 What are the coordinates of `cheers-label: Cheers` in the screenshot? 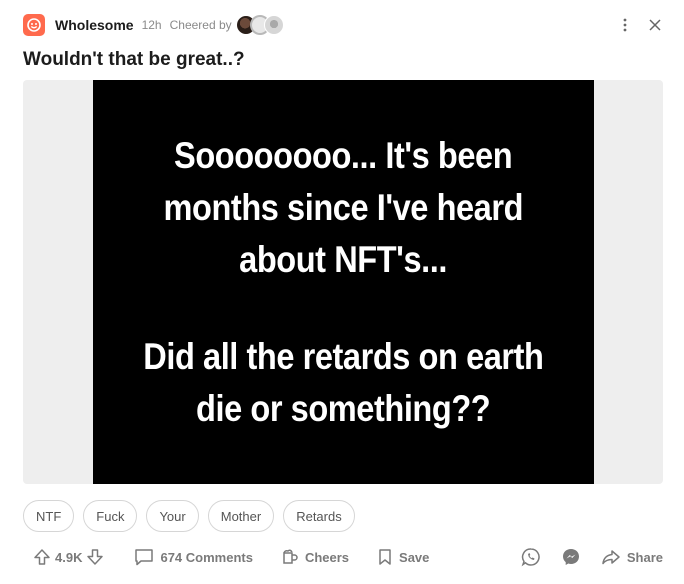 It's located at (327, 557).